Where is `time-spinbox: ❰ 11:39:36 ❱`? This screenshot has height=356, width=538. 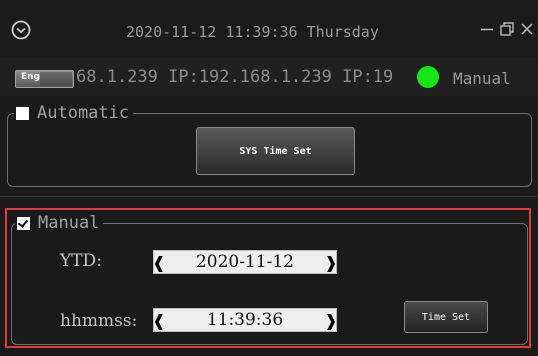
time-spinbox: ❰ 11:39:36 ❱ is located at coordinates (245, 320).